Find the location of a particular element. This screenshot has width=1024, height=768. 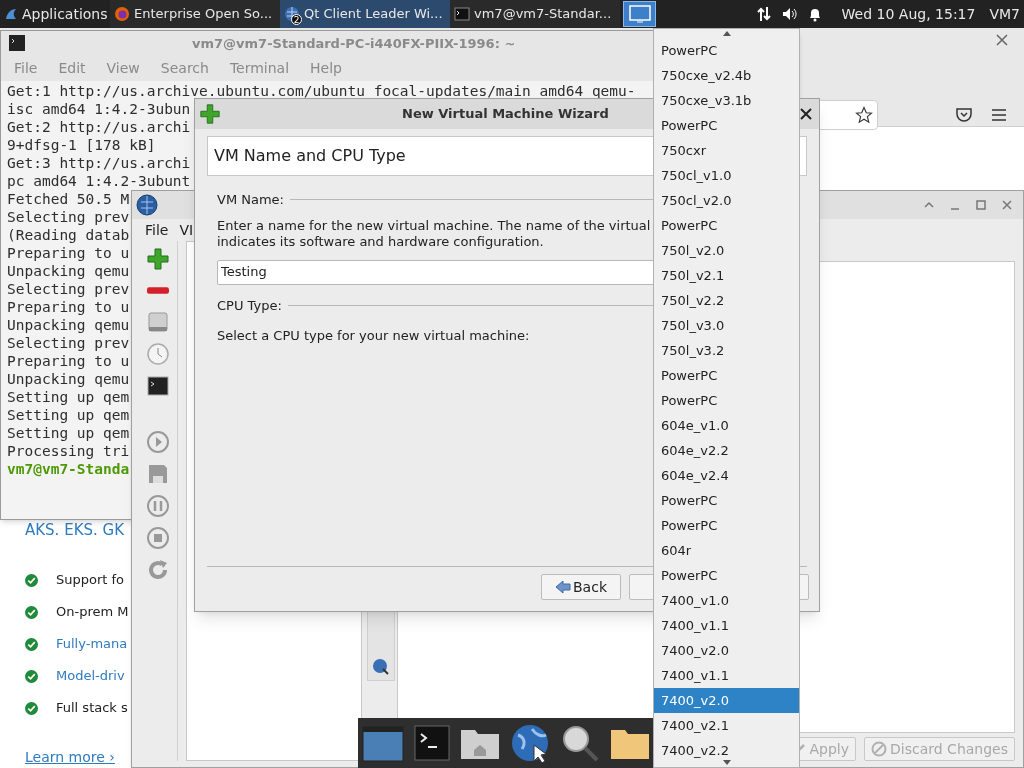

cpu-option: 604e_v2.4 is located at coordinates (726, 475).